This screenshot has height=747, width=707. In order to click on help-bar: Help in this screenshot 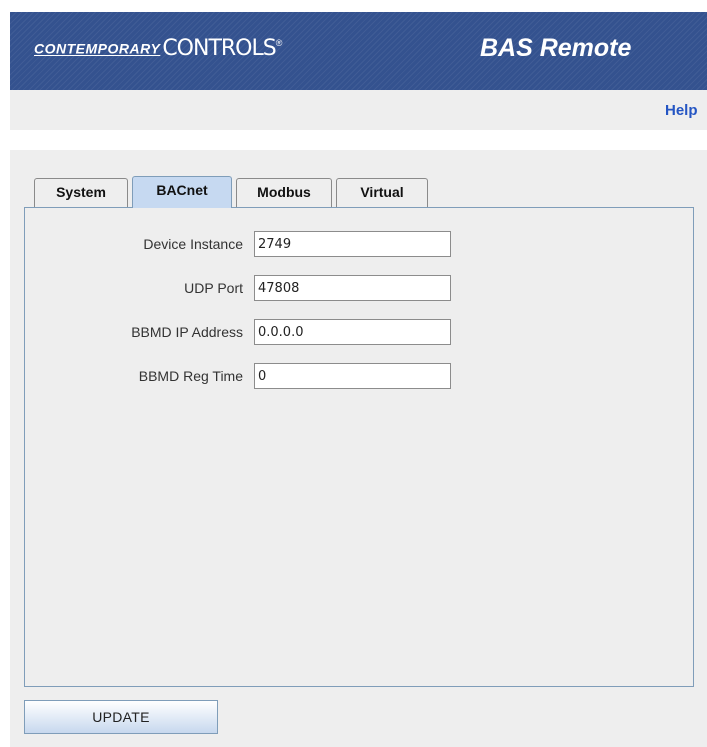, I will do `click(358, 110)`.